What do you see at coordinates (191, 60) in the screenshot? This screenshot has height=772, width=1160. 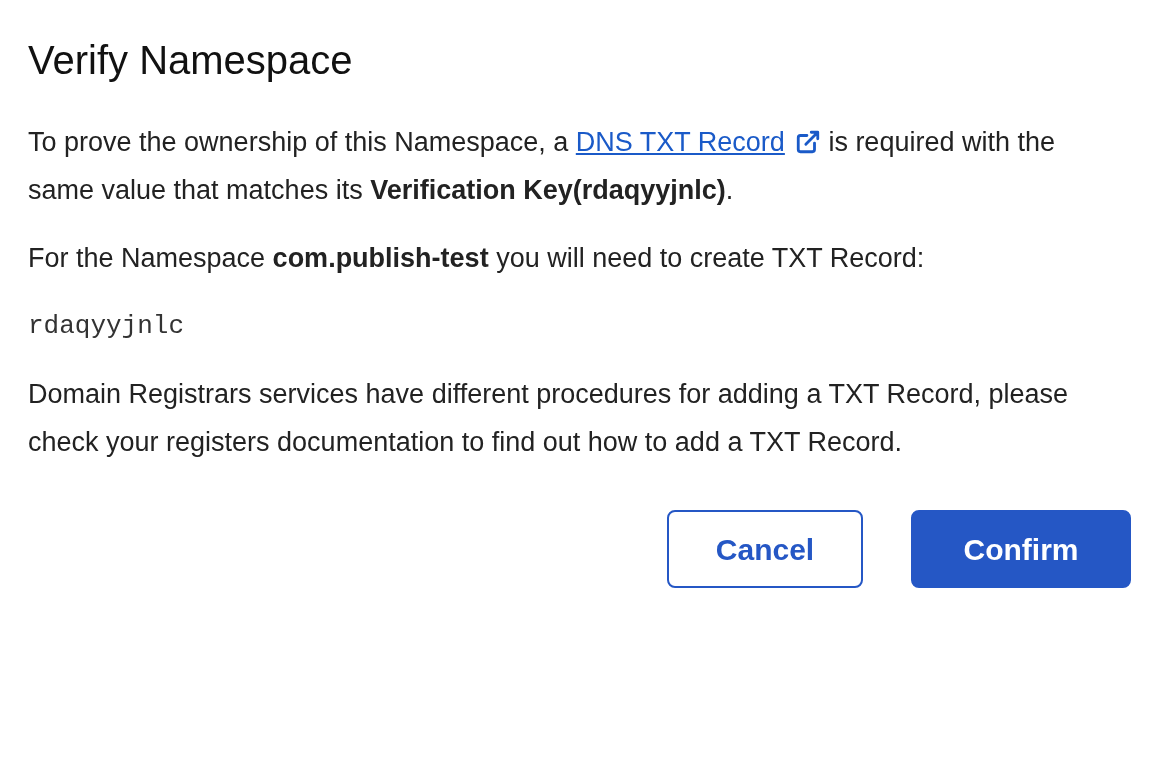 I see `dialog-title: Verify Namespace` at bounding box center [191, 60].